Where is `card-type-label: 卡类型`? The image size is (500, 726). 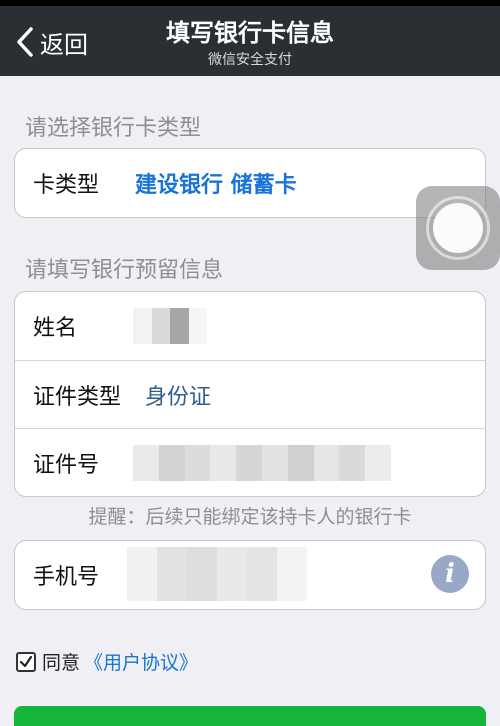
card-type-label: 卡类型 is located at coordinates (66, 185).